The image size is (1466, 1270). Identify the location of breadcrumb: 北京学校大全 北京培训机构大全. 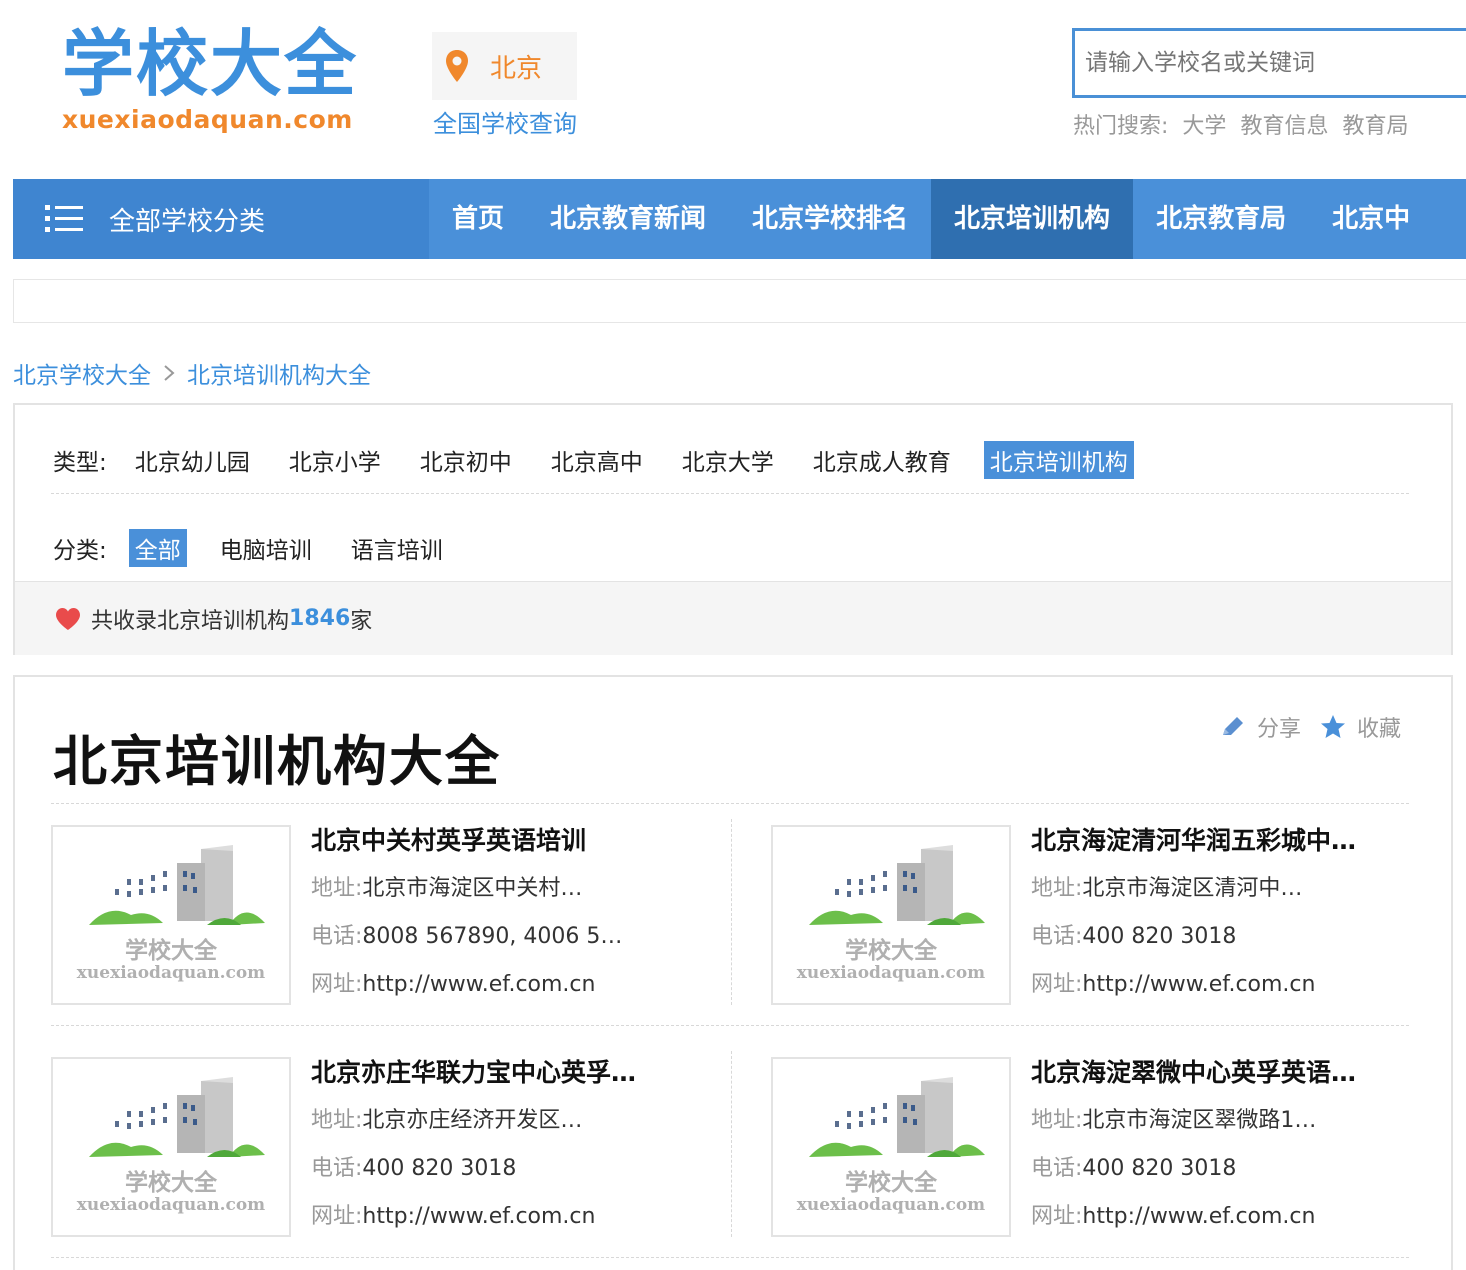
(192, 373).